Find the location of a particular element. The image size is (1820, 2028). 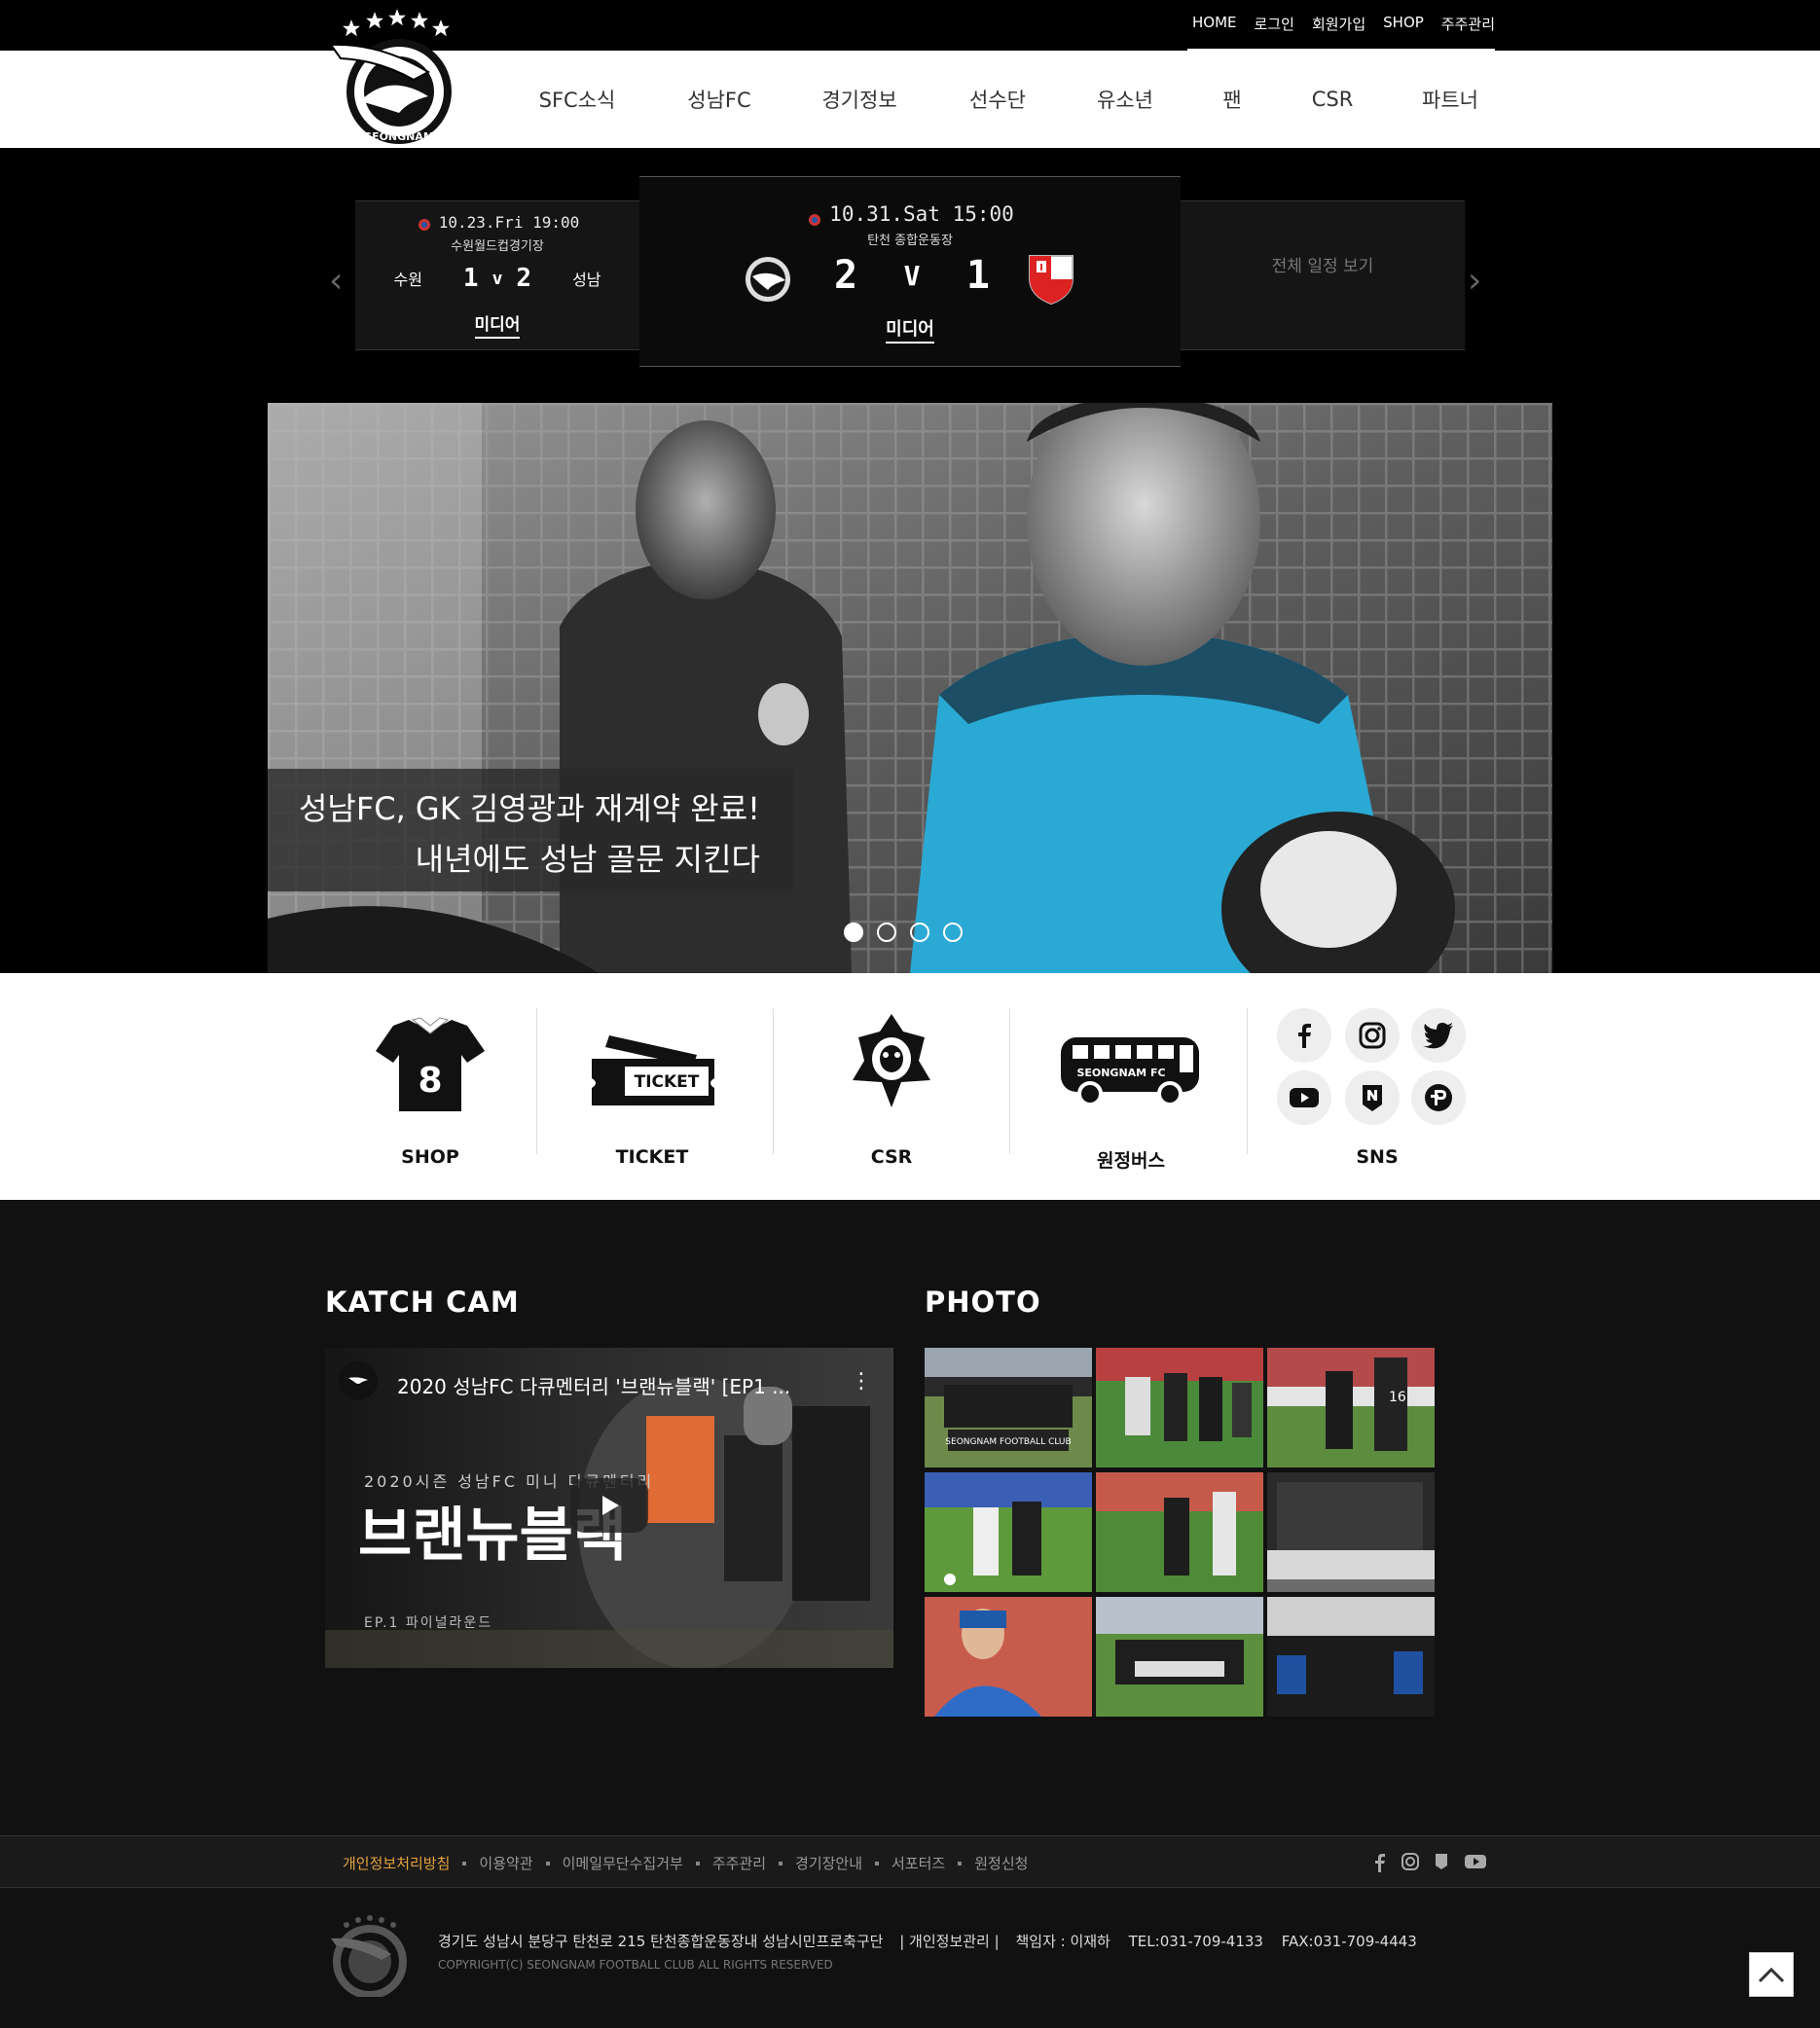

current-vs: V is located at coordinates (912, 275).